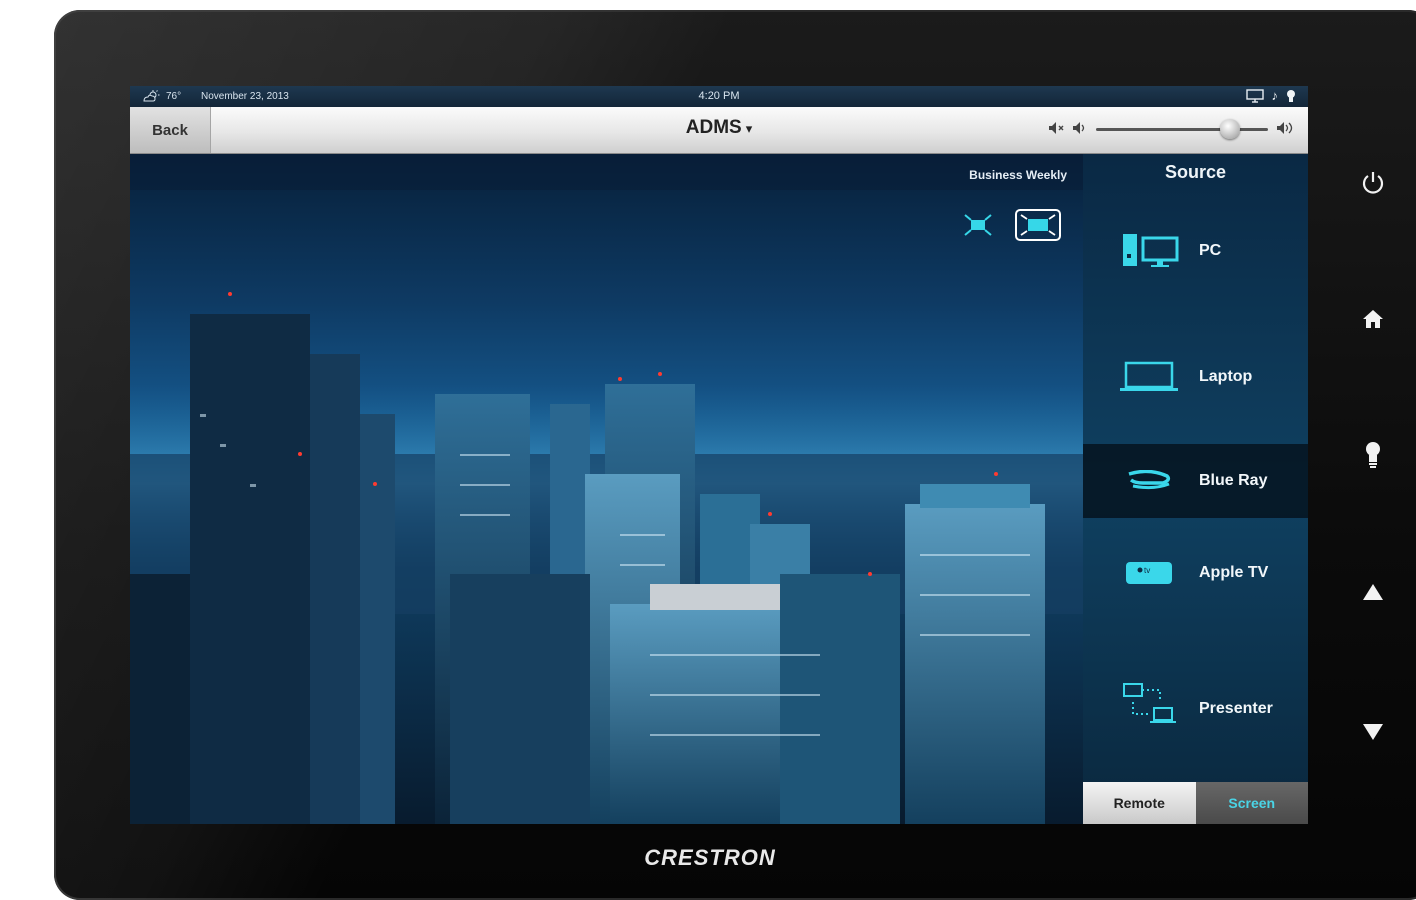 This screenshot has height=900, width=1416. Describe the element at coordinates (1236, 708) in the screenshot. I see `source-label-presenter: Presenter` at that location.